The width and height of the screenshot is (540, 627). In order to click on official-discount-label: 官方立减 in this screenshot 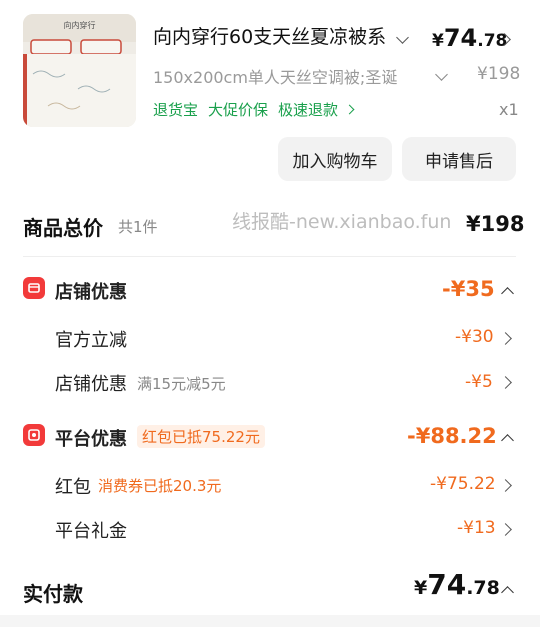, I will do `click(91, 340)`.